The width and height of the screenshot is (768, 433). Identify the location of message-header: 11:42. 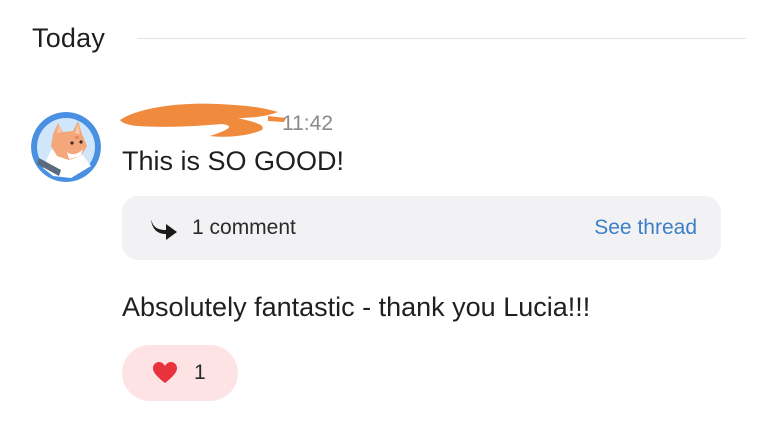
(248, 122).